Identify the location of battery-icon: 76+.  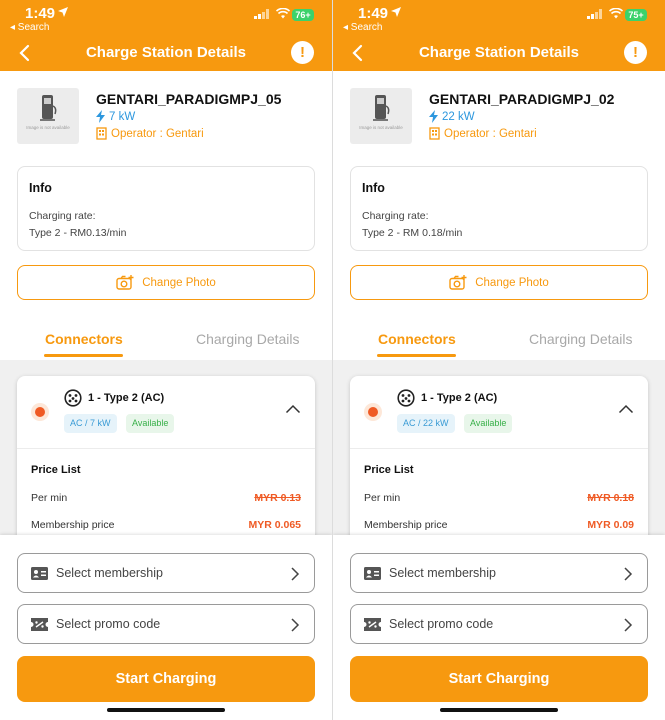
(303, 15).